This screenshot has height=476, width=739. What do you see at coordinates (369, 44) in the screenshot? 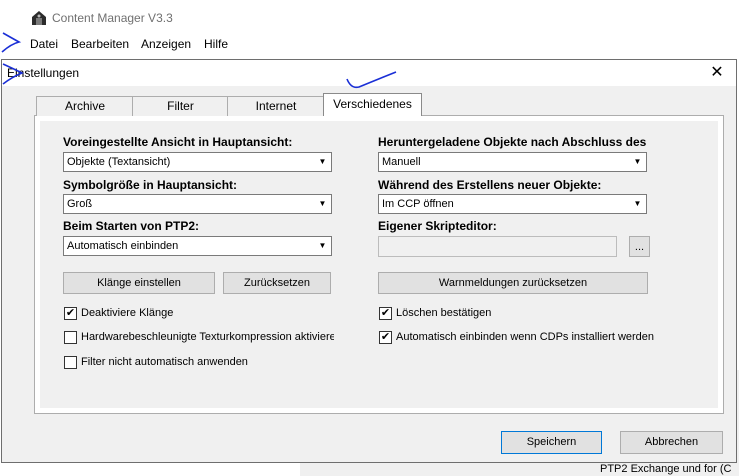
I see `menu-bar: Datei Bearbeiten Anzeigen Hilfe` at bounding box center [369, 44].